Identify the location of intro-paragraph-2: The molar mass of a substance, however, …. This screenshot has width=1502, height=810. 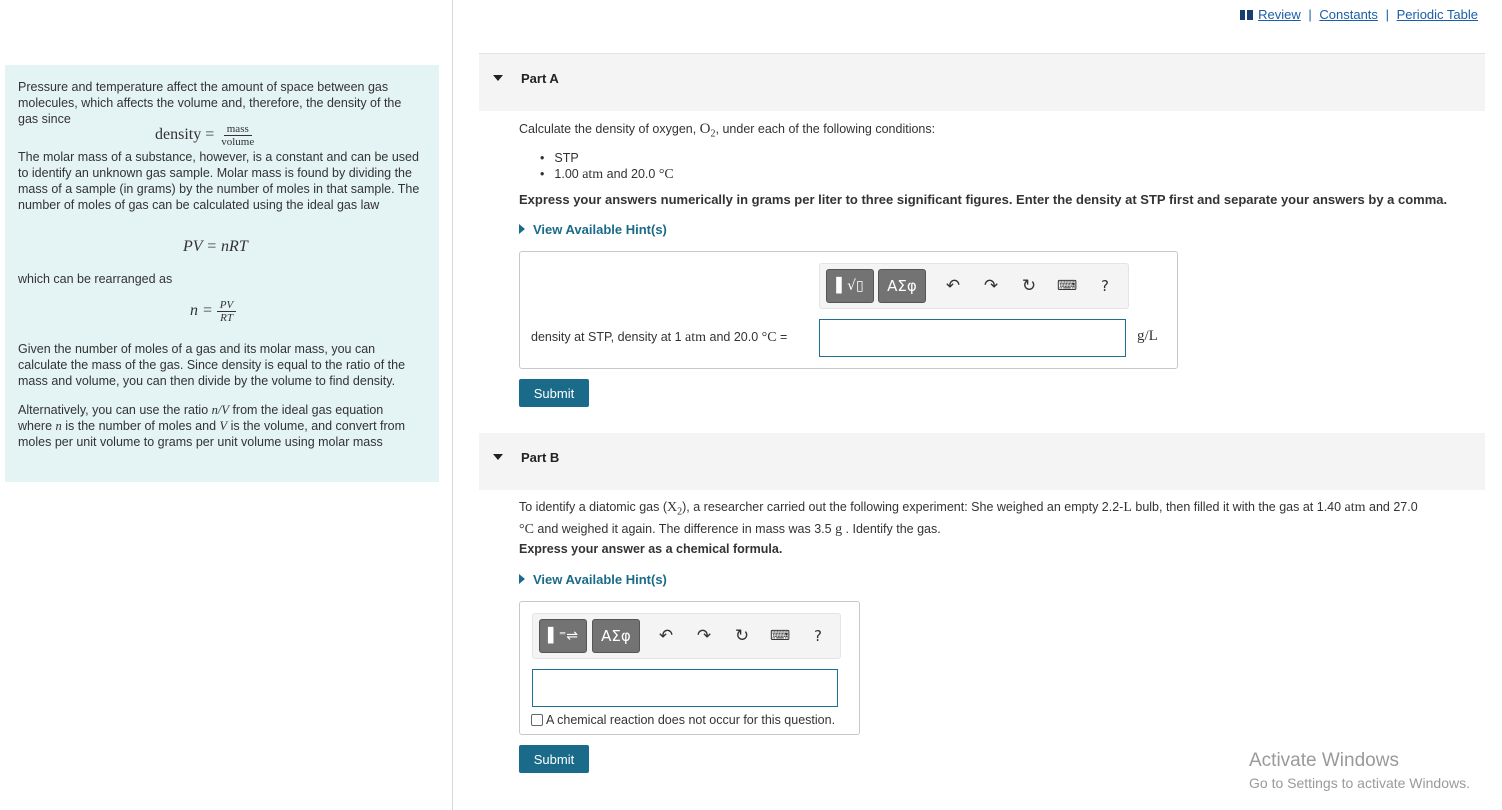
(219, 181).